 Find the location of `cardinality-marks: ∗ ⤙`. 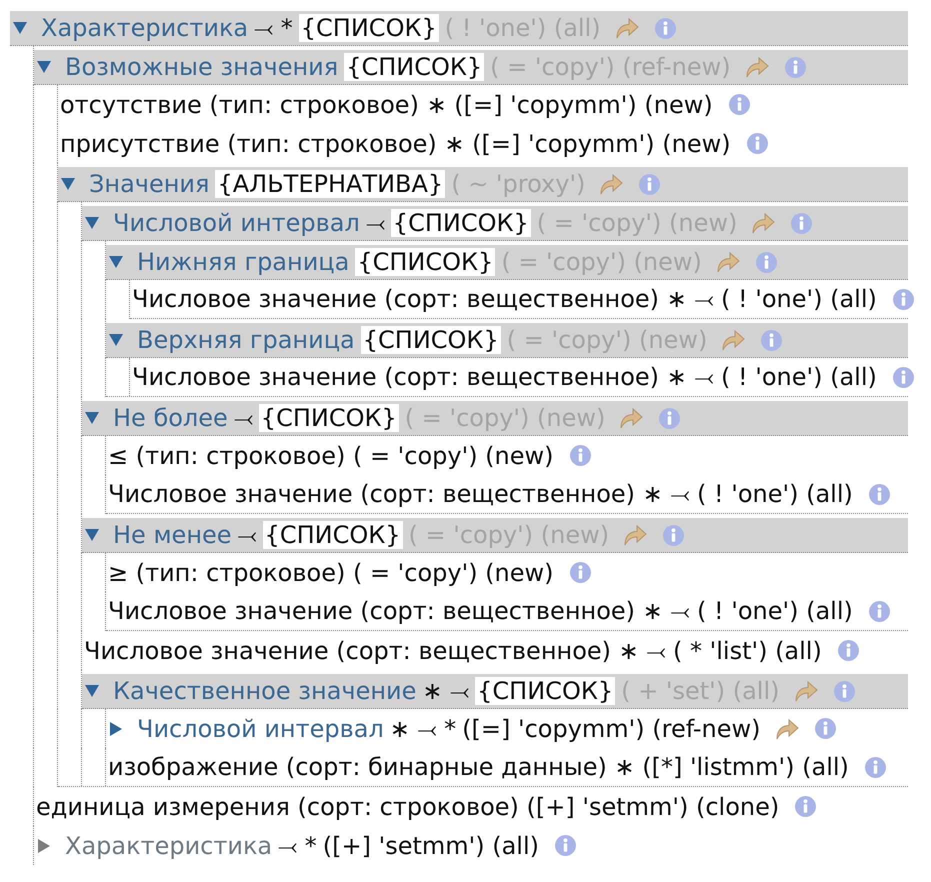

cardinality-marks: ∗ ⤙ is located at coordinates (446, 691).